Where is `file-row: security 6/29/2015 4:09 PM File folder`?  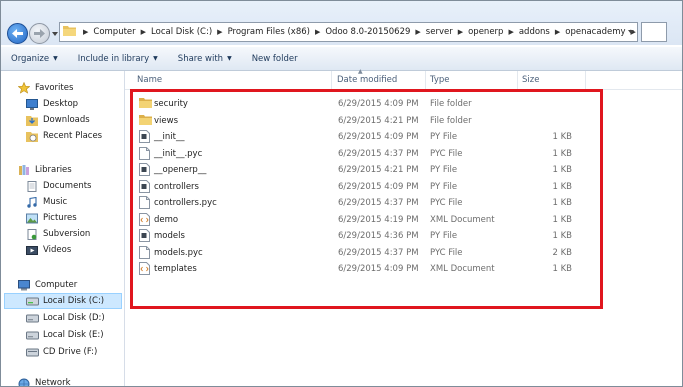 file-row: security 6/29/2015 4:09 PM File folder is located at coordinates (403, 104).